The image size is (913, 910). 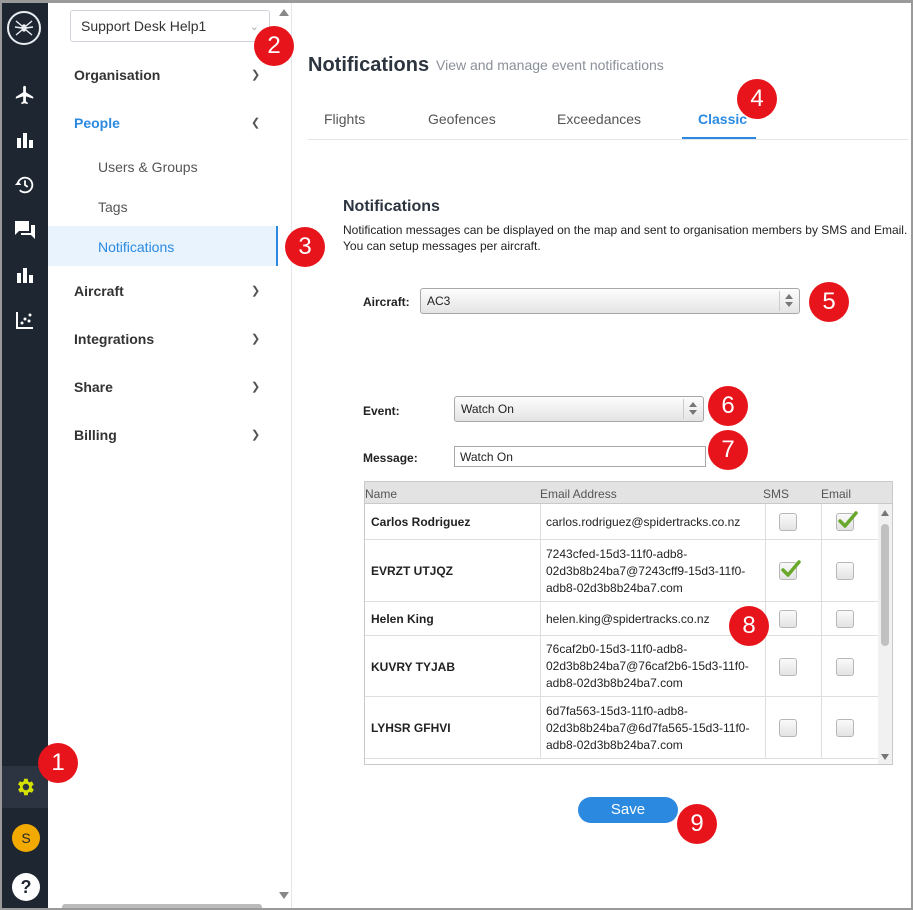 What do you see at coordinates (254, 27) in the screenshot?
I see `chevron-down-icon: ⌄` at bounding box center [254, 27].